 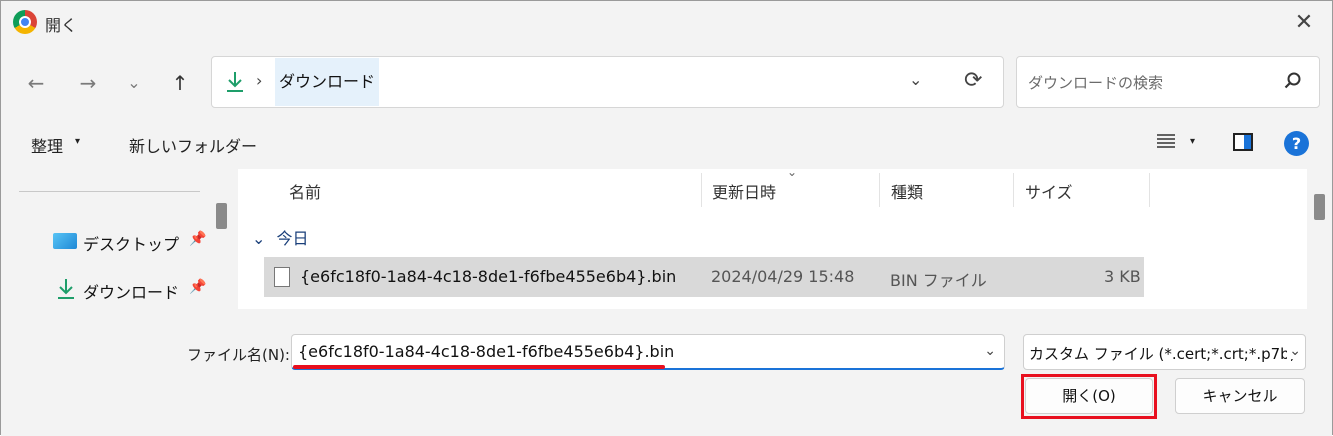 What do you see at coordinates (1168, 82) in the screenshot?
I see `search-input: ダウンロードの検索` at bounding box center [1168, 82].